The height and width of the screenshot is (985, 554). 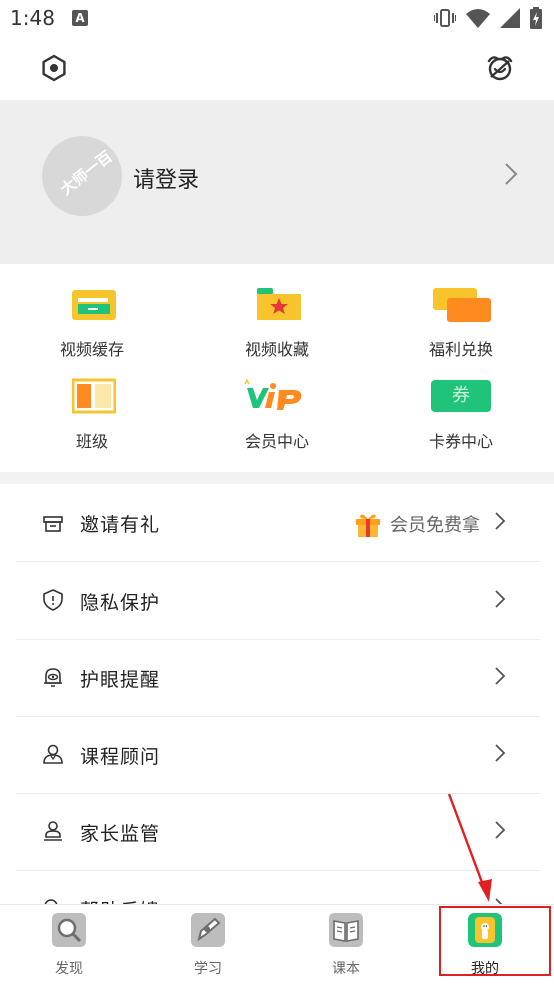 What do you see at coordinates (277, 18) in the screenshot?
I see `status-bar: 1:48 A` at bounding box center [277, 18].